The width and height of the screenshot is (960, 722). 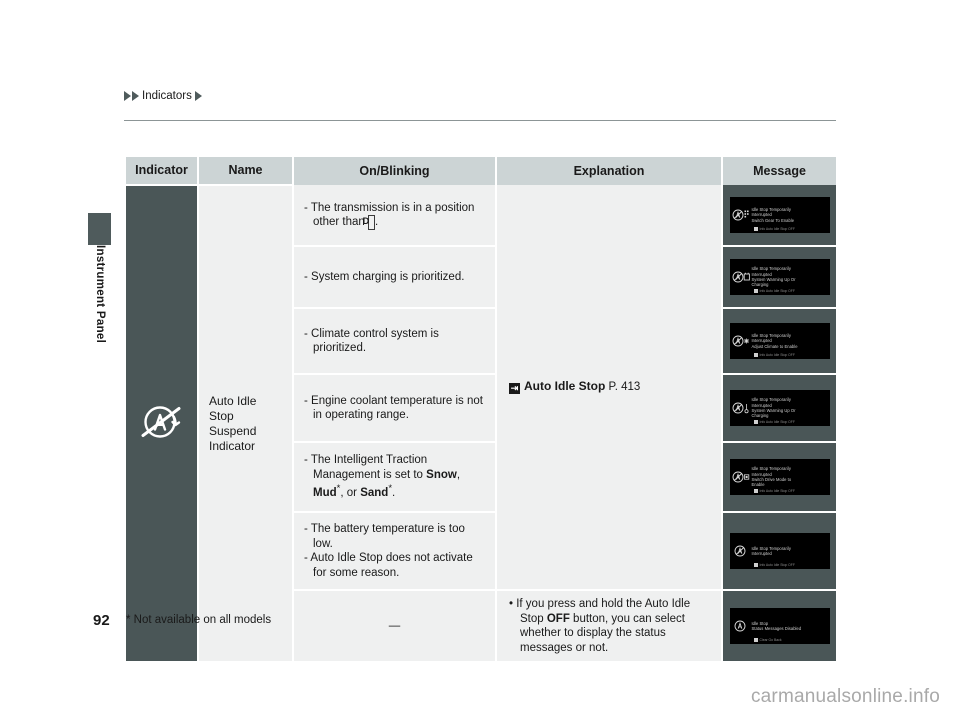 I want to click on idle-stop-battery-icon, so click(x=741, y=277).